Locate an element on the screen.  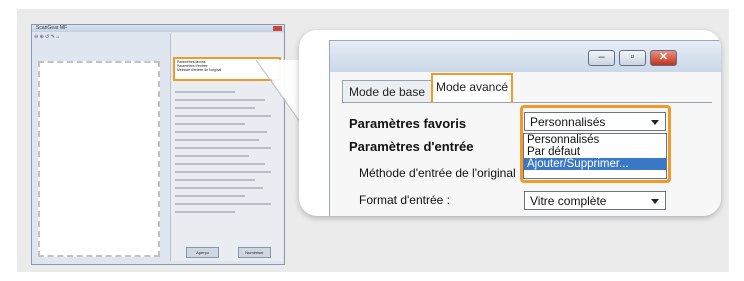
maximize-button: ▫ is located at coordinates (632, 58).